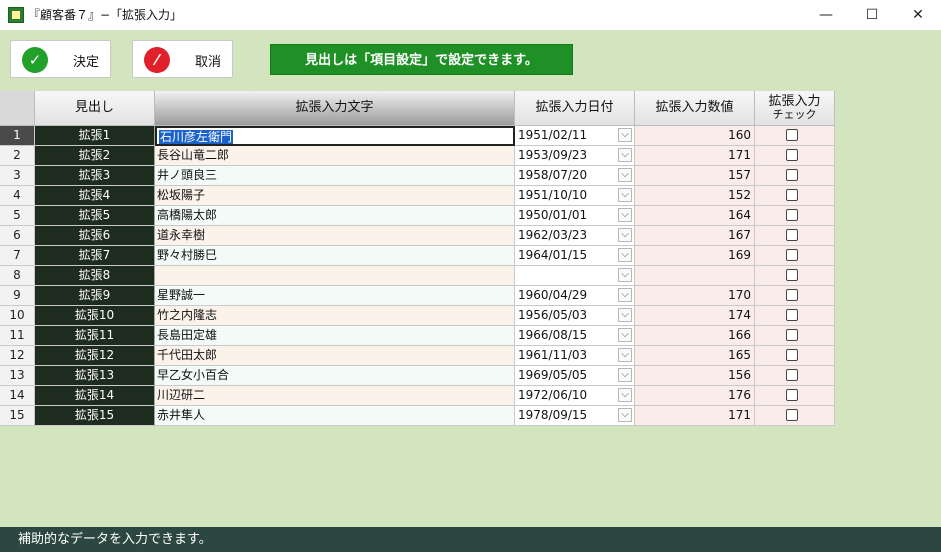 This screenshot has height=552, width=941. Describe the element at coordinates (695, 256) in the screenshot. I see `number-input: 169` at that location.